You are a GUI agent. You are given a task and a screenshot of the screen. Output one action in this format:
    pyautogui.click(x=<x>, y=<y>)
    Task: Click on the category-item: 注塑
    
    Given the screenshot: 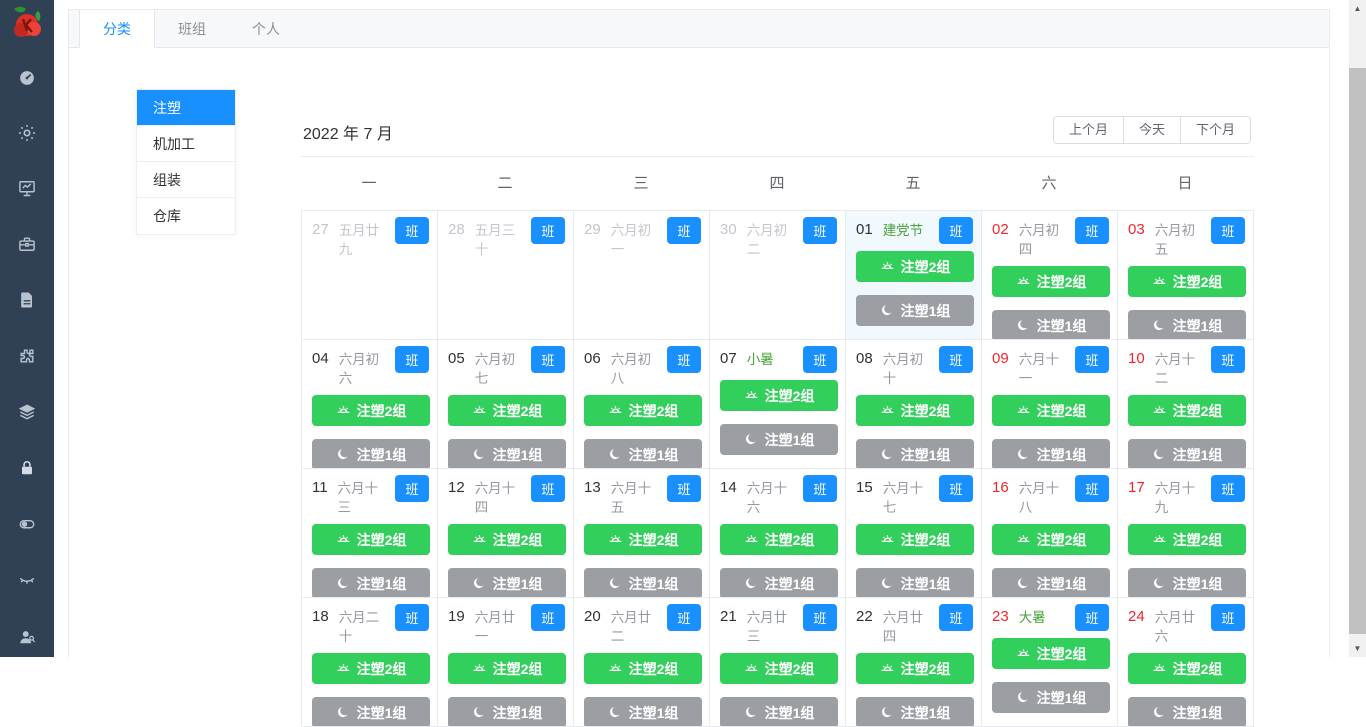 What is the action you would take?
    pyautogui.click(x=186, y=108)
    